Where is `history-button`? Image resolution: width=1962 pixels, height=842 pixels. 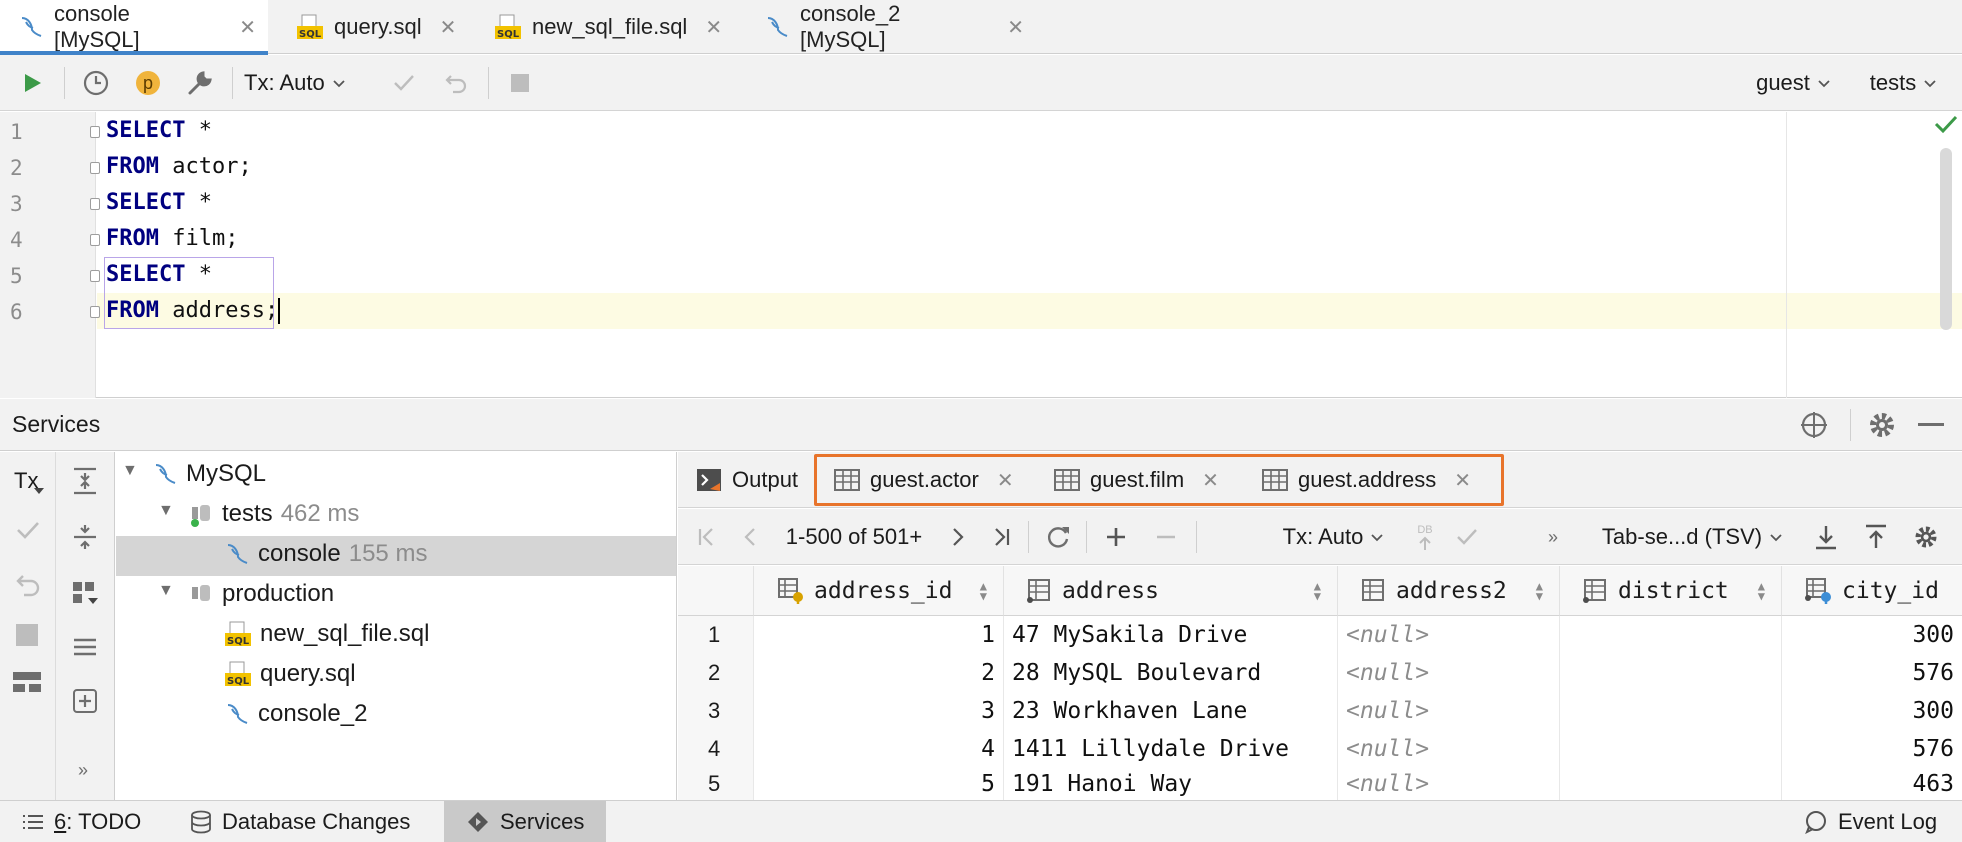 history-button is located at coordinates (96, 83).